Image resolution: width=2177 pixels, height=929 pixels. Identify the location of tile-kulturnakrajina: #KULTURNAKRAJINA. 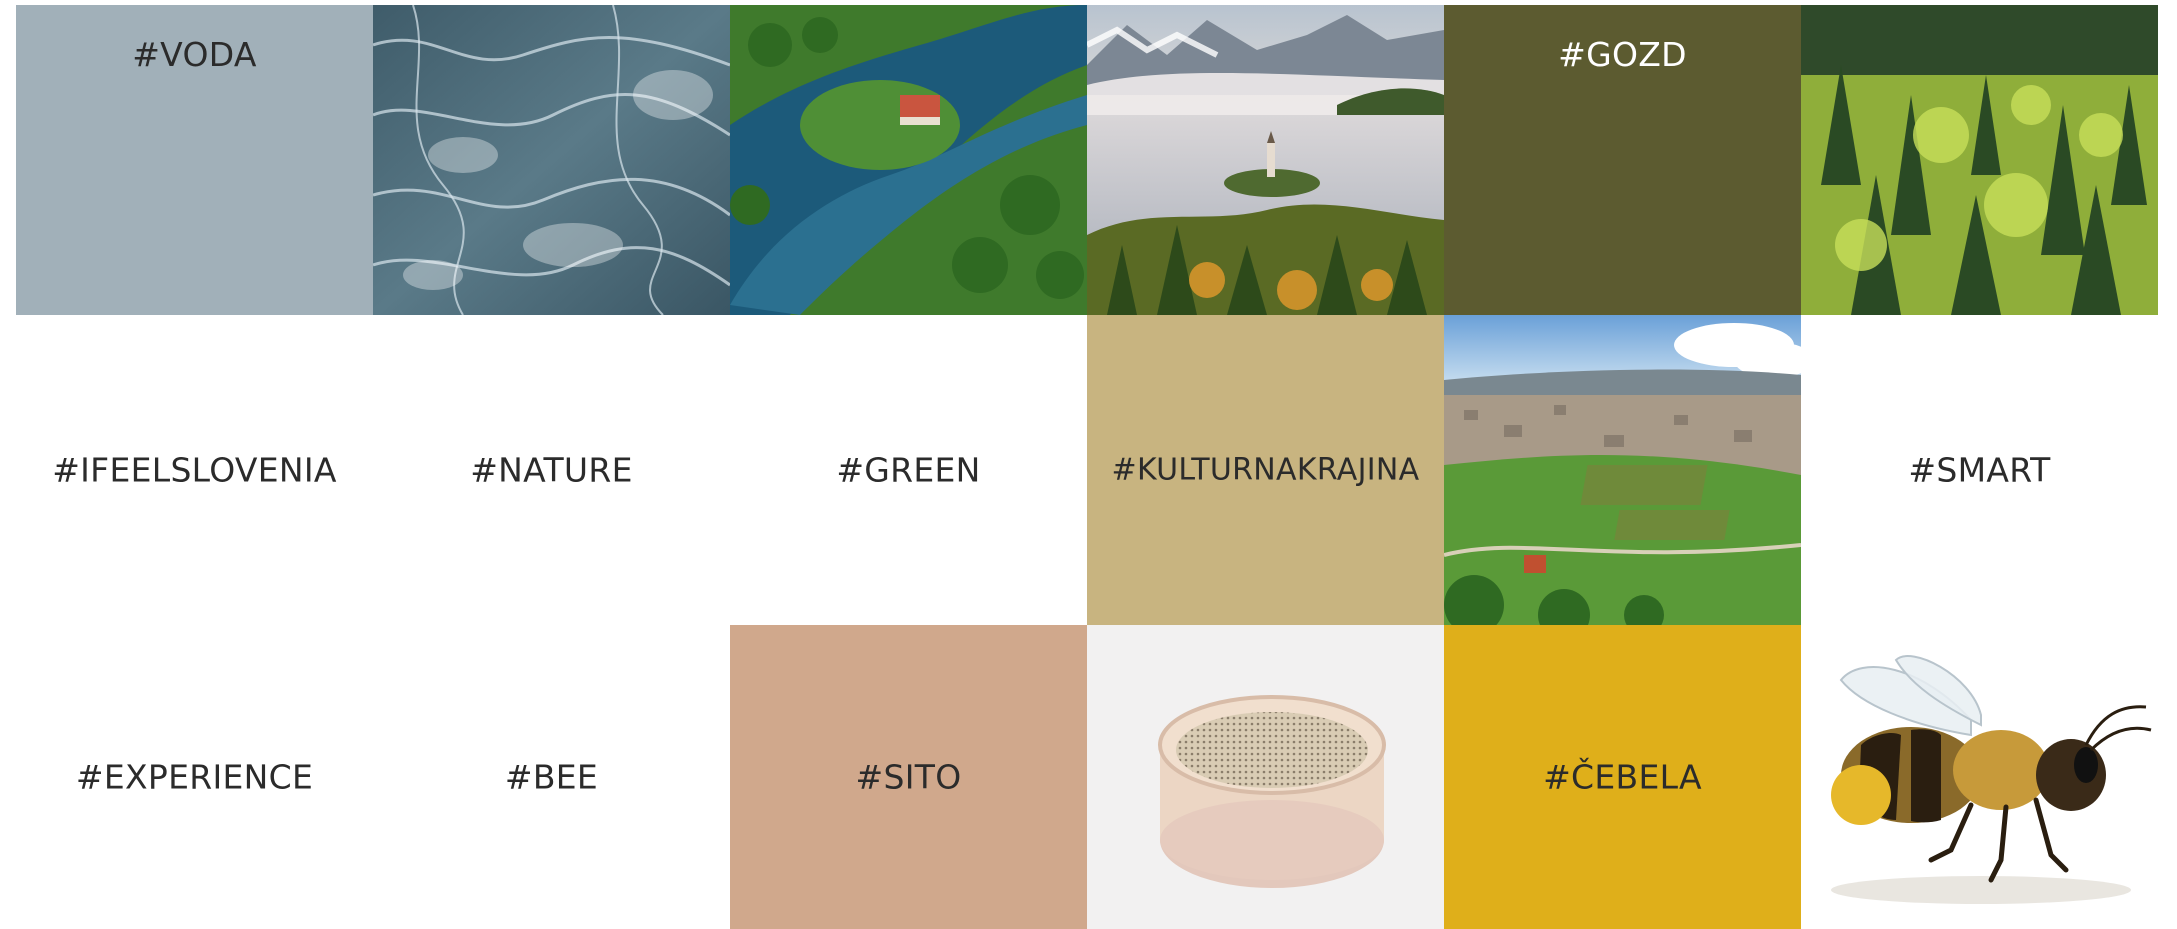
(1265, 470).